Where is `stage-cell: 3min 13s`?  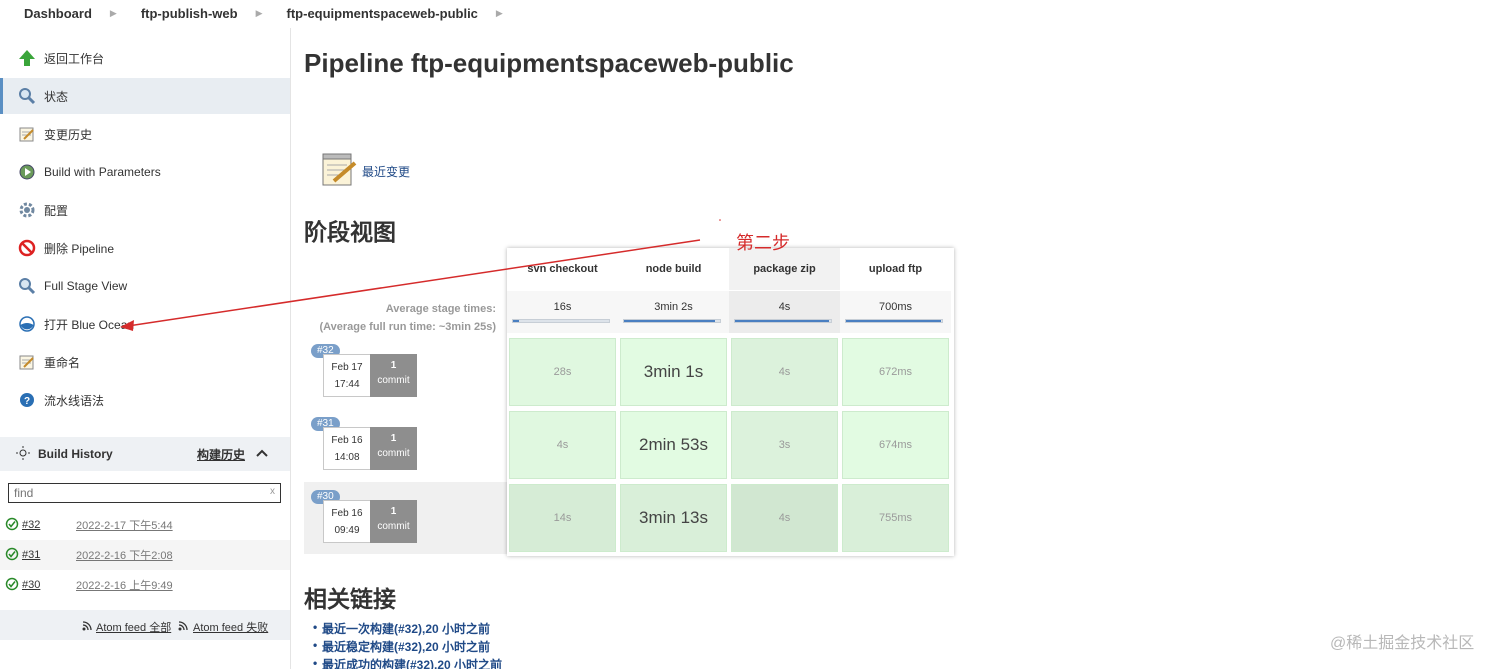 stage-cell: 3min 13s is located at coordinates (673, 518).